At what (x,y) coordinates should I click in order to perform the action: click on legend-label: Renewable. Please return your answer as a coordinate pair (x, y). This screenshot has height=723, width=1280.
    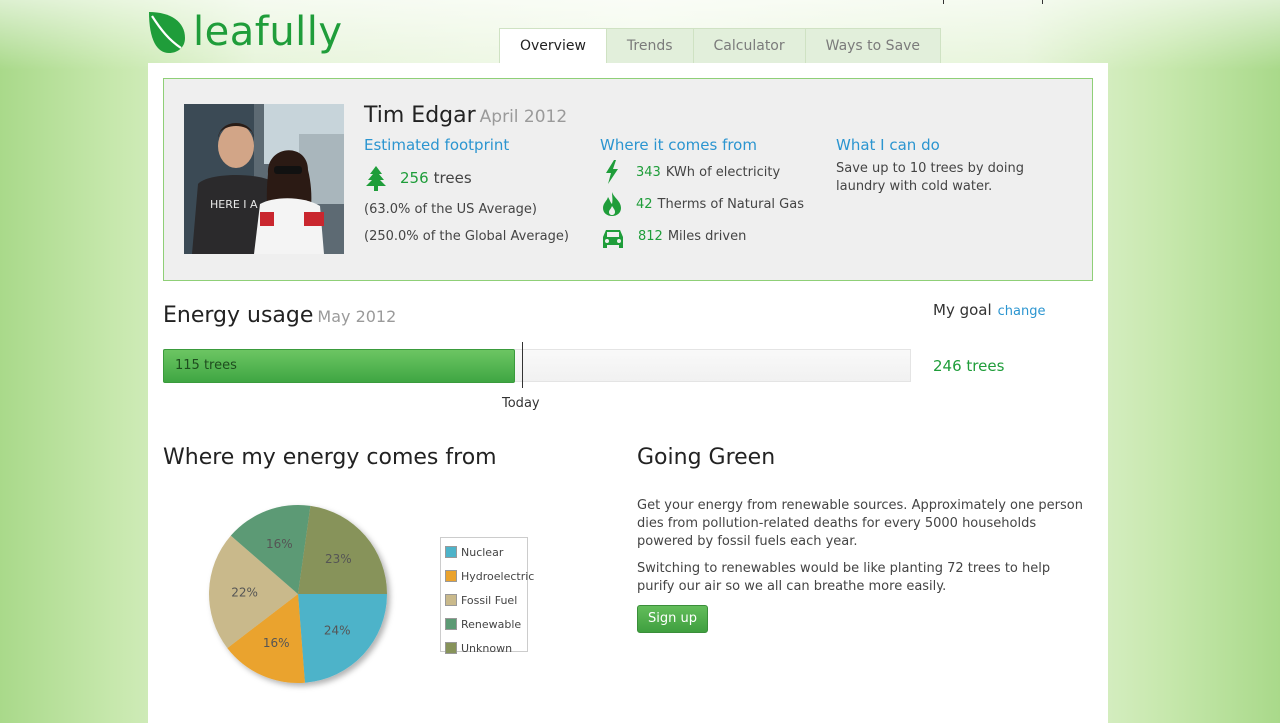
    Looking at the image, I should click on (491, 624).